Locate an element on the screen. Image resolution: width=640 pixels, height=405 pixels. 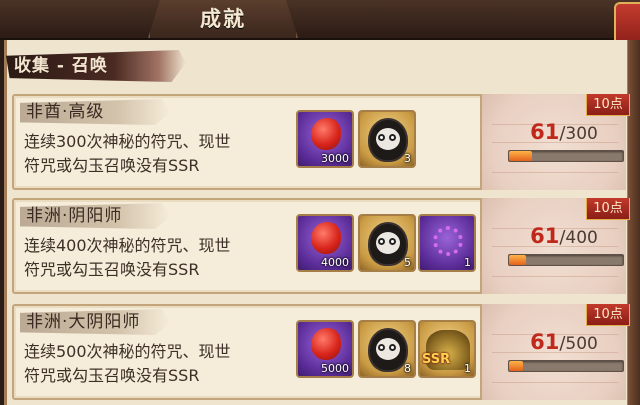
reward-tile-jade: 5000 is located at coordinates (325, 349).